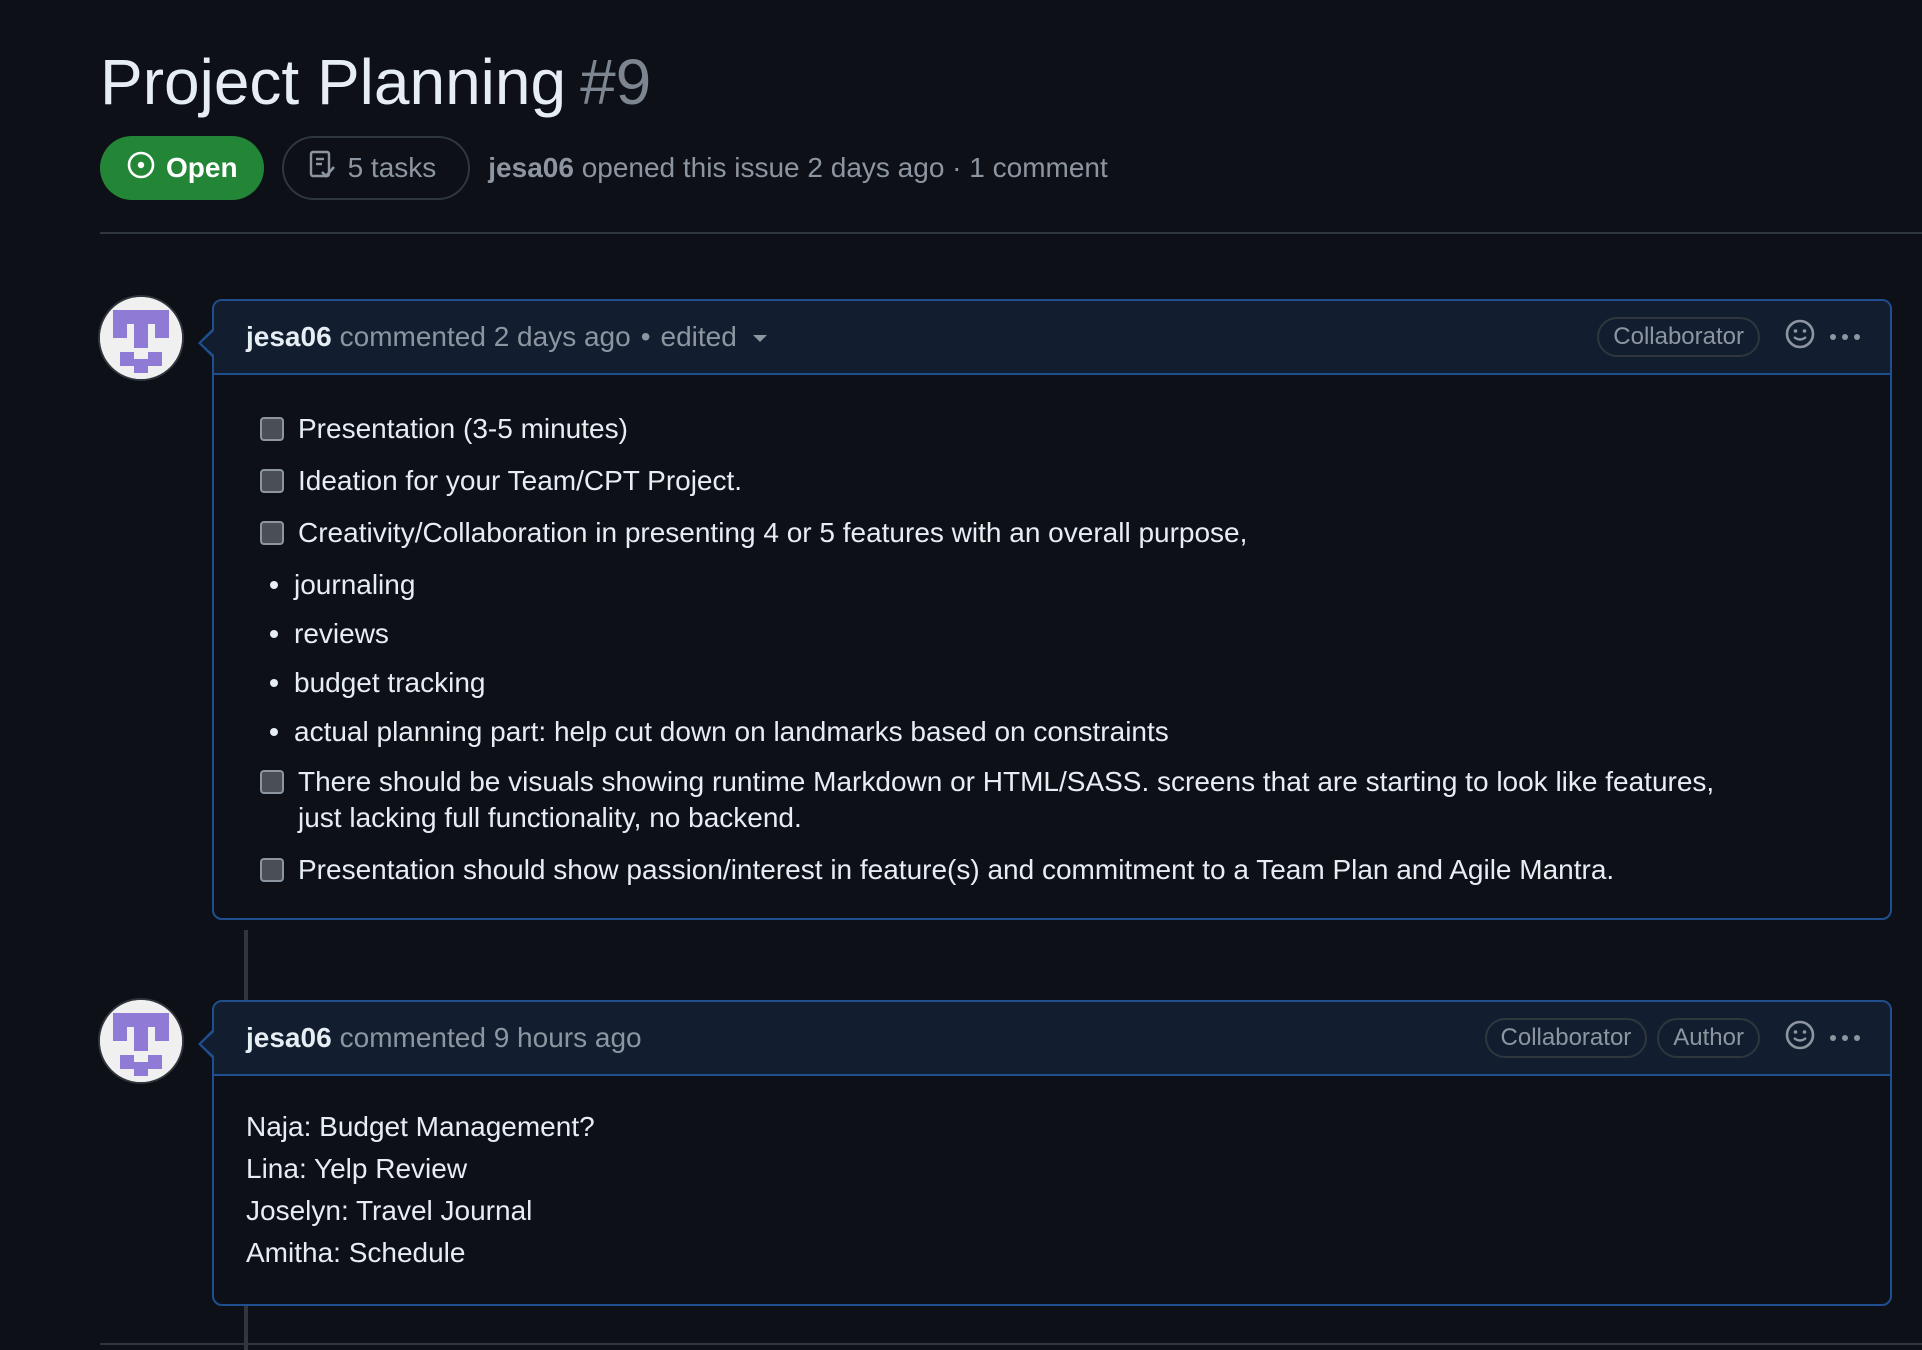 The width and height of the screenshot is (1922, 1350). I want to click on issue-state-badge: Open, so click(182, 168).